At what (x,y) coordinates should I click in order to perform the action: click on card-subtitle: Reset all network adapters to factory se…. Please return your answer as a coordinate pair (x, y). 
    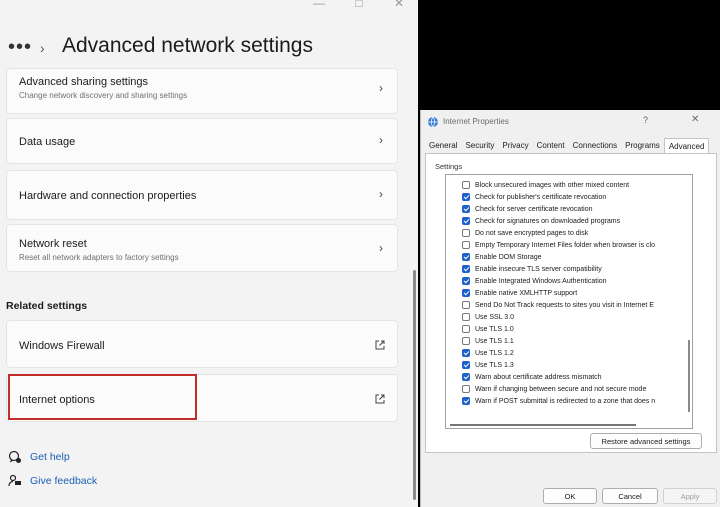
    Looking at the image, I should click on (99, 257).